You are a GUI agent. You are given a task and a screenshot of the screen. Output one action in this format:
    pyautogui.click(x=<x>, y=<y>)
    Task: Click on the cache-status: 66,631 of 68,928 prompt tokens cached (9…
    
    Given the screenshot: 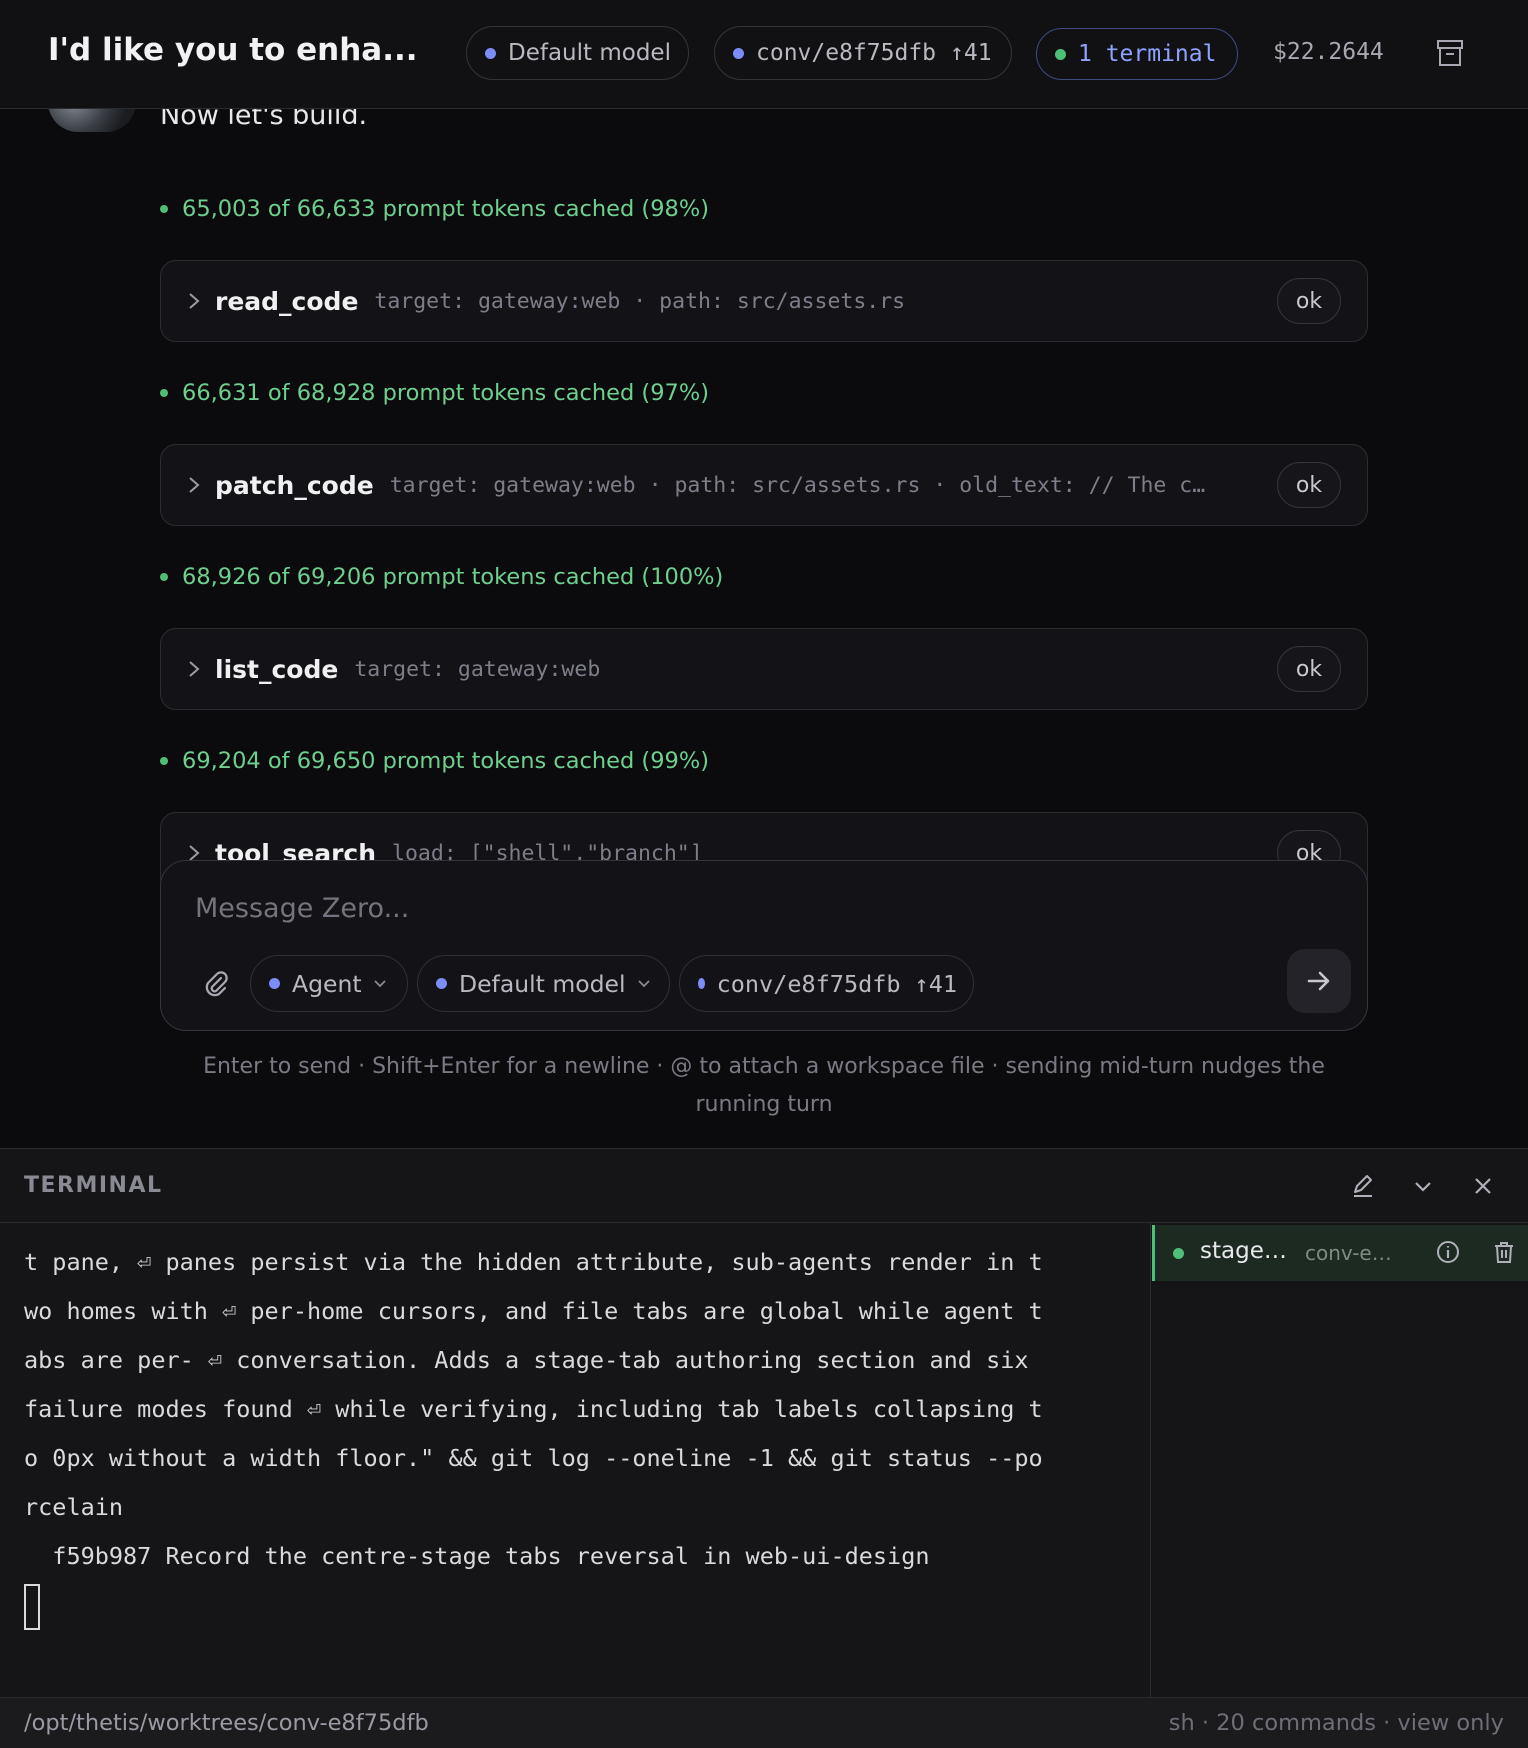 What is the action you would take?
    pyautogui.click(x=434, y=393)
    